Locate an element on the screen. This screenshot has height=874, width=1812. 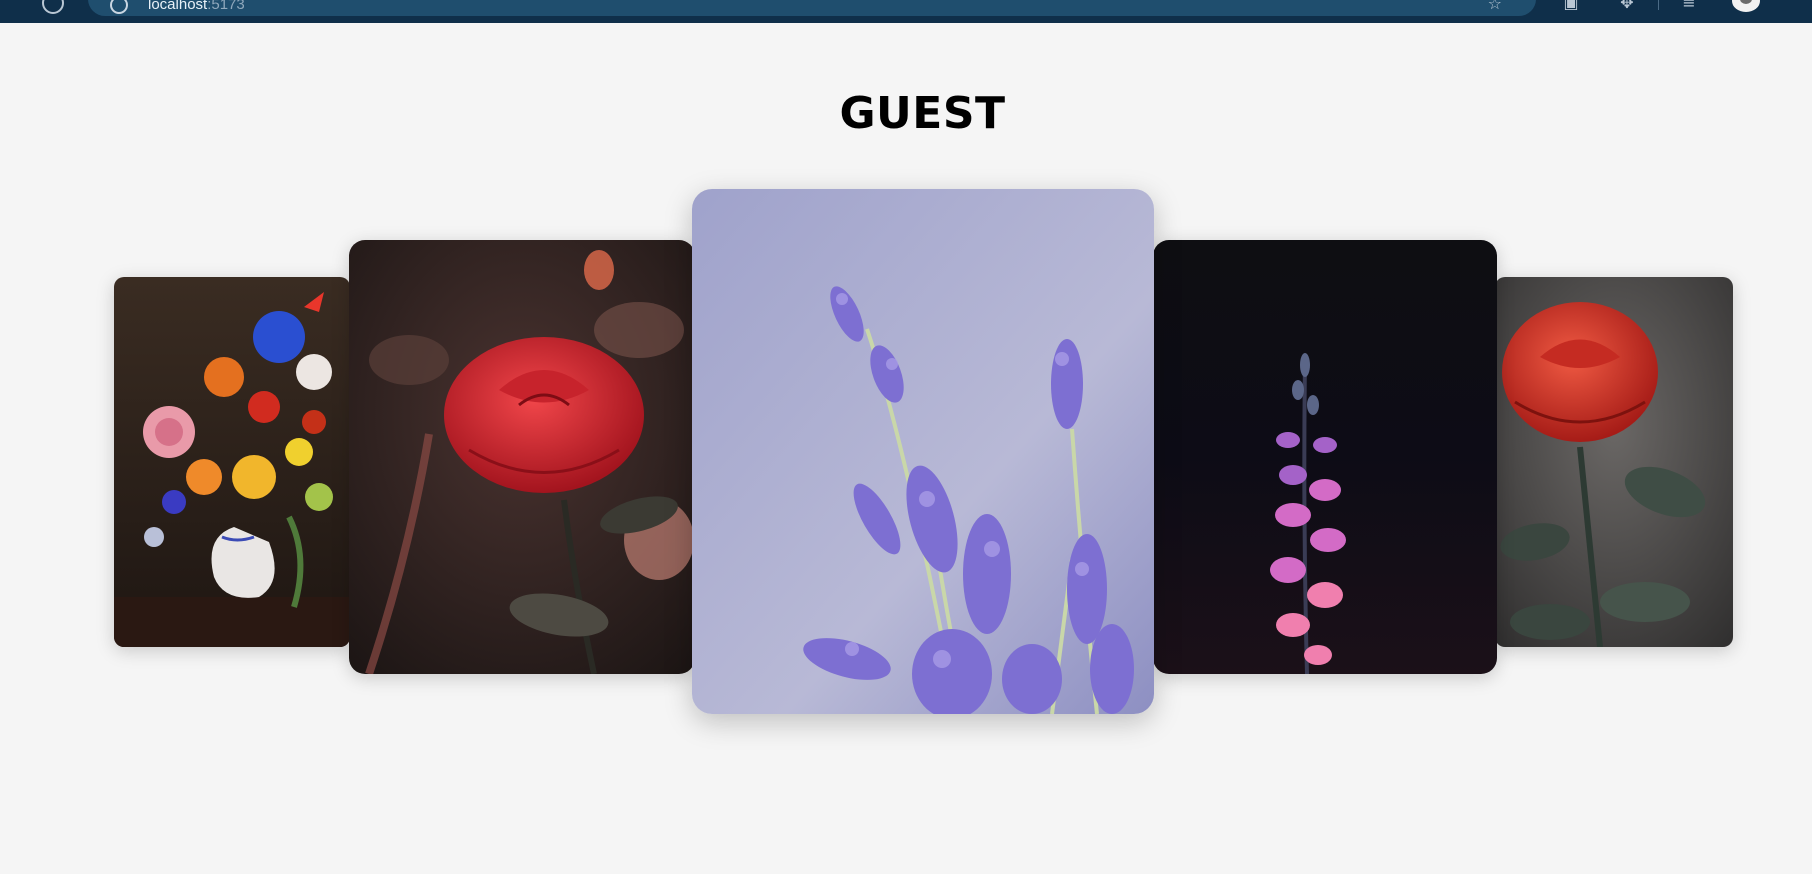
red-rose-dew-image is located at coordinates (1614, 462).